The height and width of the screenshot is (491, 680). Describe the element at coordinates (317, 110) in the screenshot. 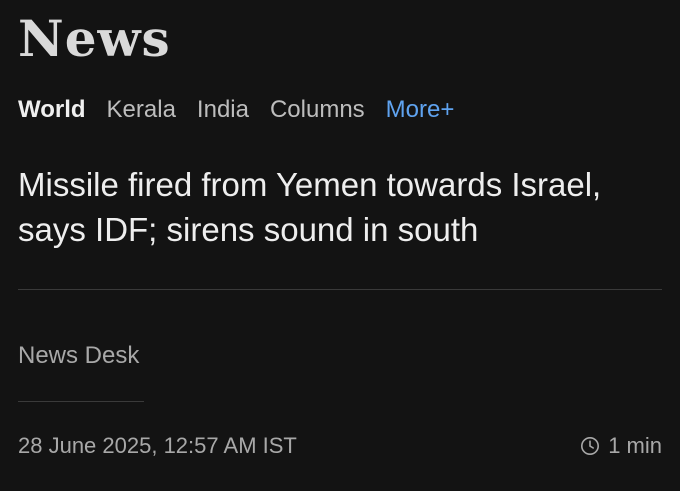

I see `nav-item-columns: Columns` at that location.